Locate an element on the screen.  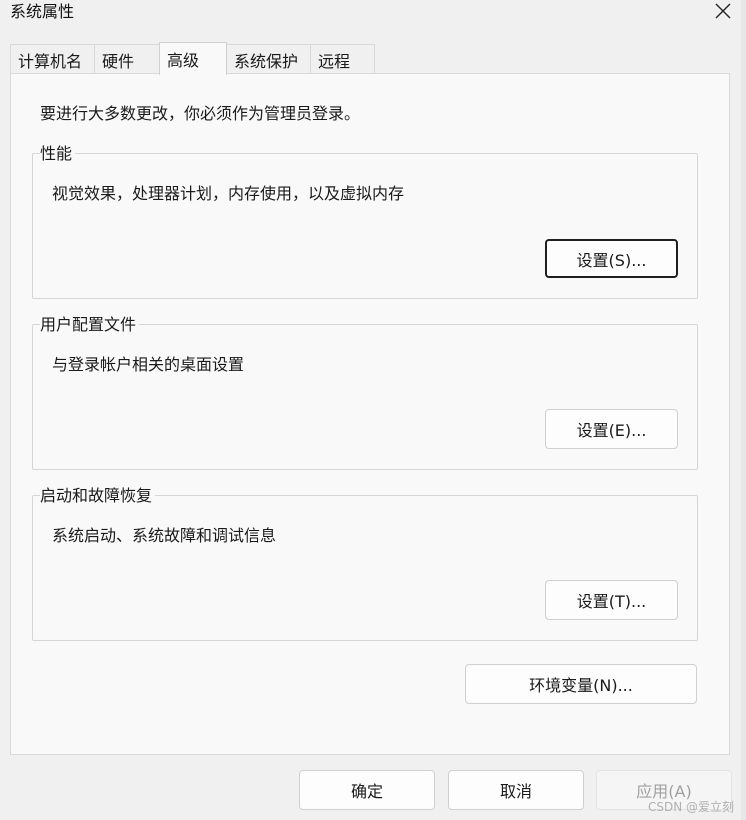
background-edge is located at coordinates (743, 410).